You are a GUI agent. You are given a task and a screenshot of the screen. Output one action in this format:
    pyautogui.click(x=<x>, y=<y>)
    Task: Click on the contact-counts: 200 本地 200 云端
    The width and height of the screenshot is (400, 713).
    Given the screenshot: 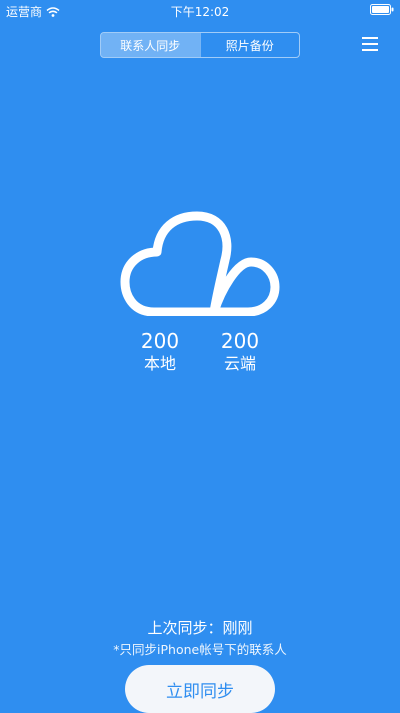 What is the action you would take?
    pyautogui.click(x=200, y=355)
    